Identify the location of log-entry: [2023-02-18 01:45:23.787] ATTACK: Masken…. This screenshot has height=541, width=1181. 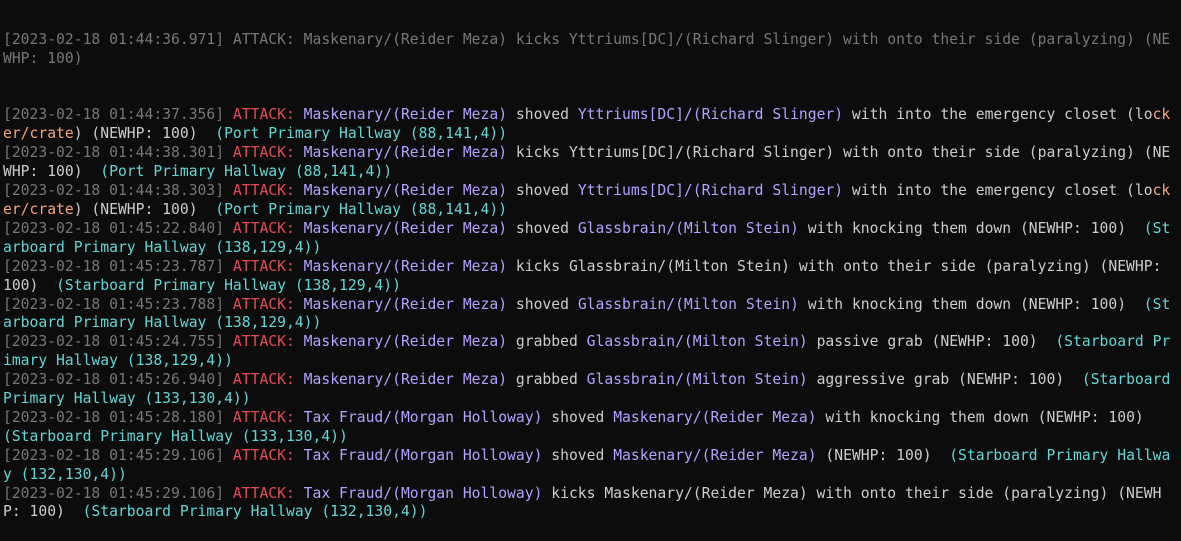
(591, 277).